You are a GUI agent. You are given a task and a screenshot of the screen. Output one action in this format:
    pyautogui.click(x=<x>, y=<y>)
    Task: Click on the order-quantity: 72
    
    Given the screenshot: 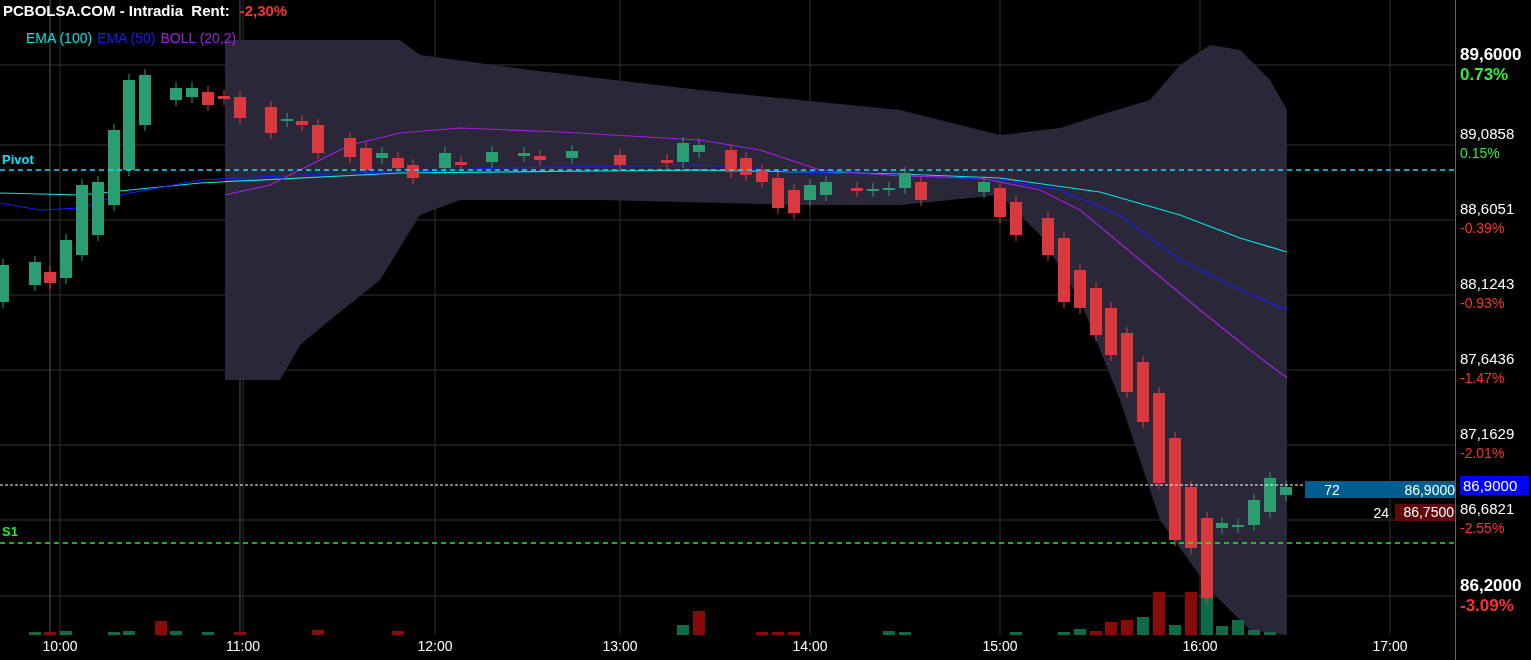 What is the action you would take?
    pyautogui.click(x=1332, y=489)
    